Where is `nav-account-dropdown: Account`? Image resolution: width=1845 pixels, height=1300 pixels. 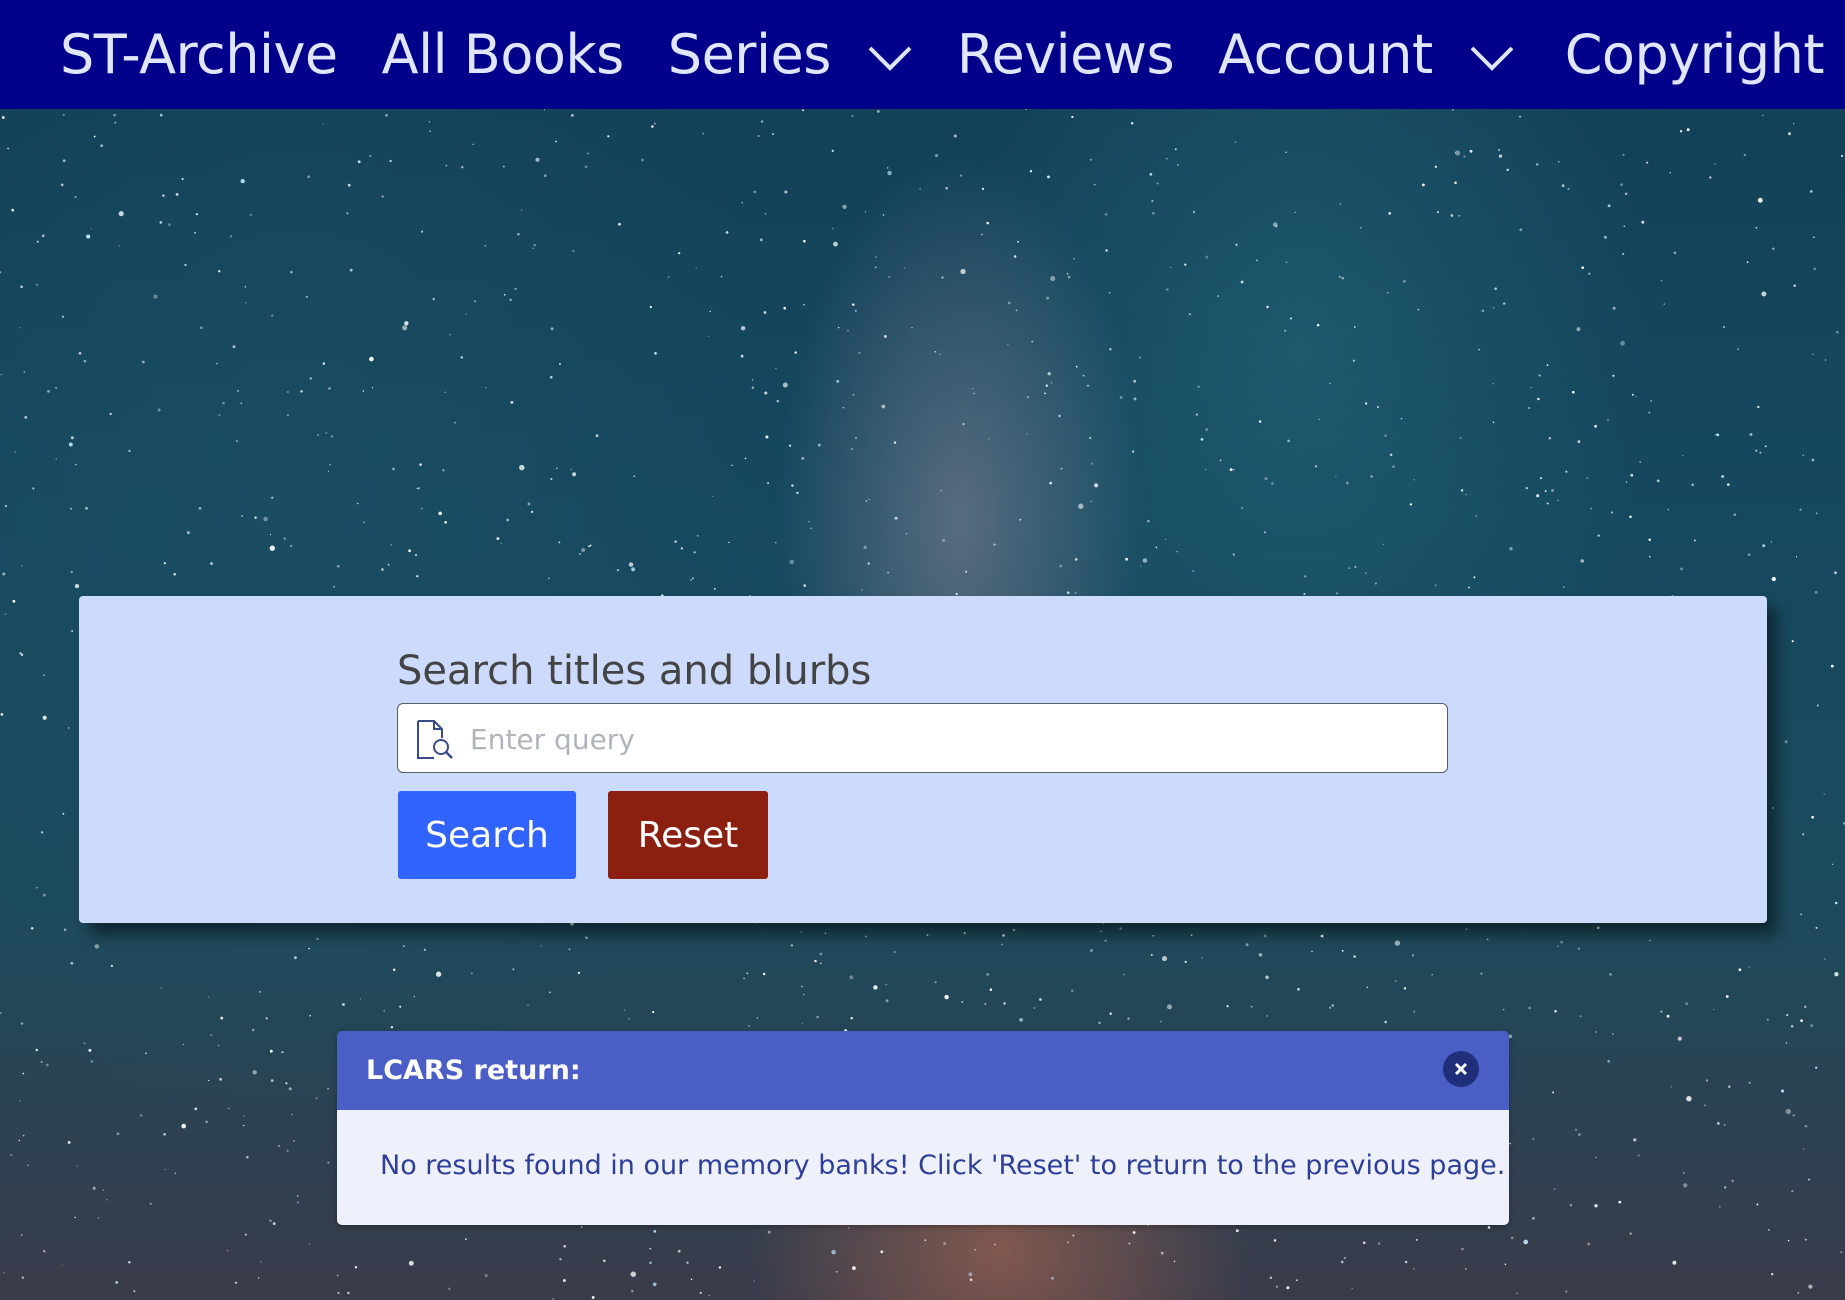 nav-account-dropdown: Account is located at coordinates (1366, 54).